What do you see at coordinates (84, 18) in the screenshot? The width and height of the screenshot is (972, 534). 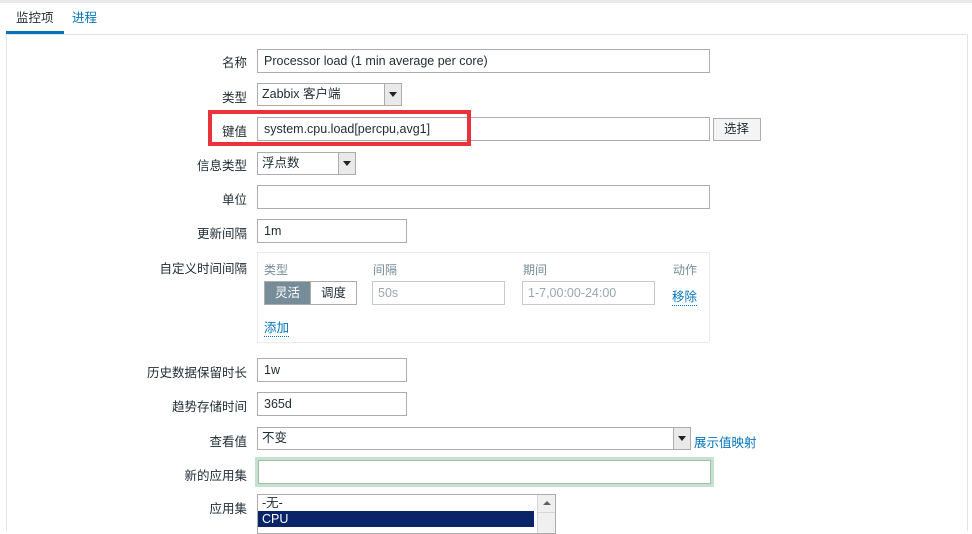 I see `tab-process: 进程` at bounding box center [84, 18].